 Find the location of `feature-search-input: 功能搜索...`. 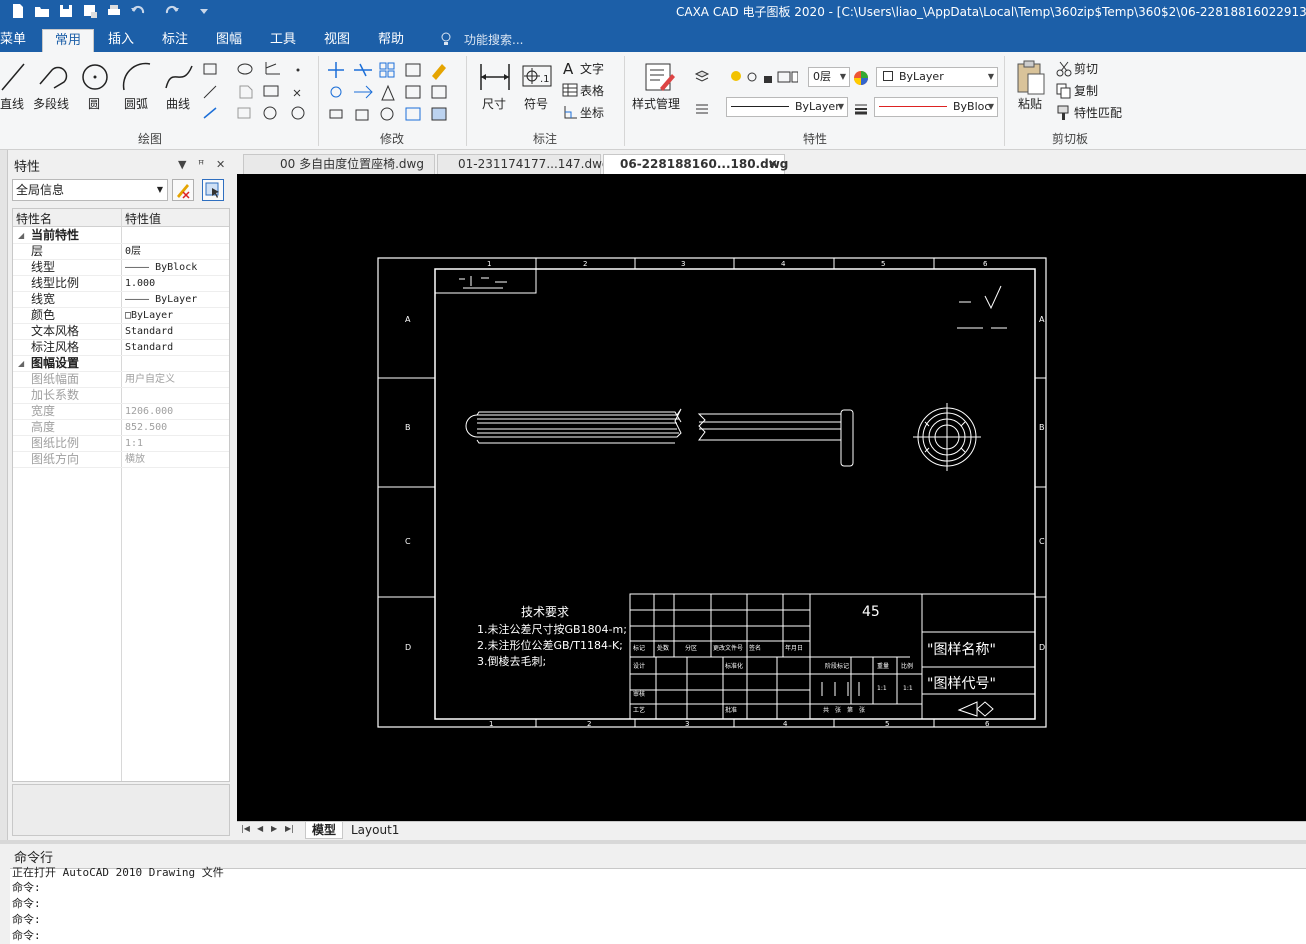

feature-search-input: 功能搜索... is located at coordinates (493, 39).